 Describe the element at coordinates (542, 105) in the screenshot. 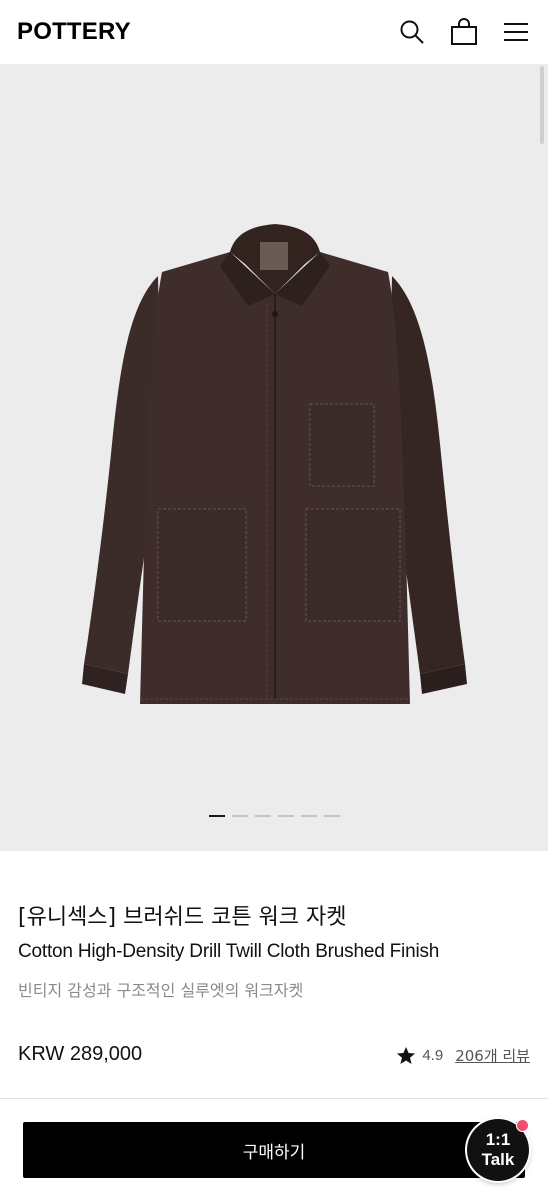

I see `scrollbar` at that location.